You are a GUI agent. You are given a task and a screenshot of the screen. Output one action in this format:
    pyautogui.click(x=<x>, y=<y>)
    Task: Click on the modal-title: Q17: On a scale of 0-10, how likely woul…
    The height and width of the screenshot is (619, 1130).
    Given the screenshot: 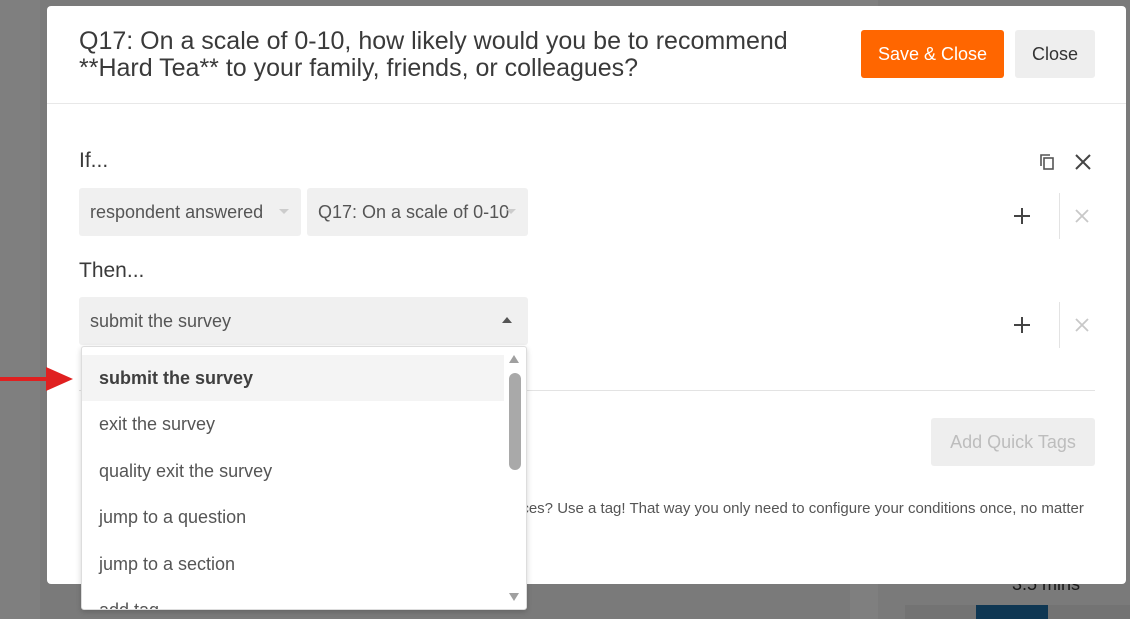 What is the action you would take?
    pyautogui.click(x=433, y=54)
    